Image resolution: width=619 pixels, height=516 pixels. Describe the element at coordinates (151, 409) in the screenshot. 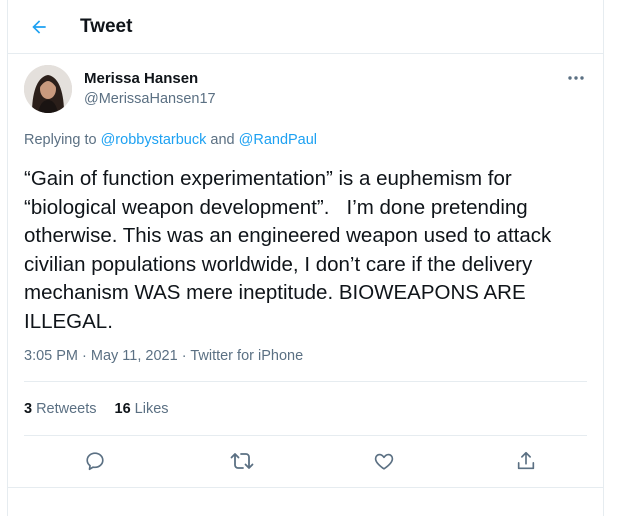

I see `likes-label: Likes` at that location.